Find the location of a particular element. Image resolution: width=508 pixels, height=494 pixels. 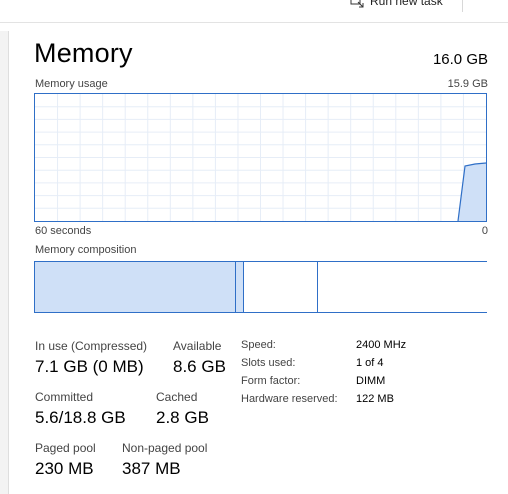

form-factor-label: Form factor: is located at coordinates (271, 381).